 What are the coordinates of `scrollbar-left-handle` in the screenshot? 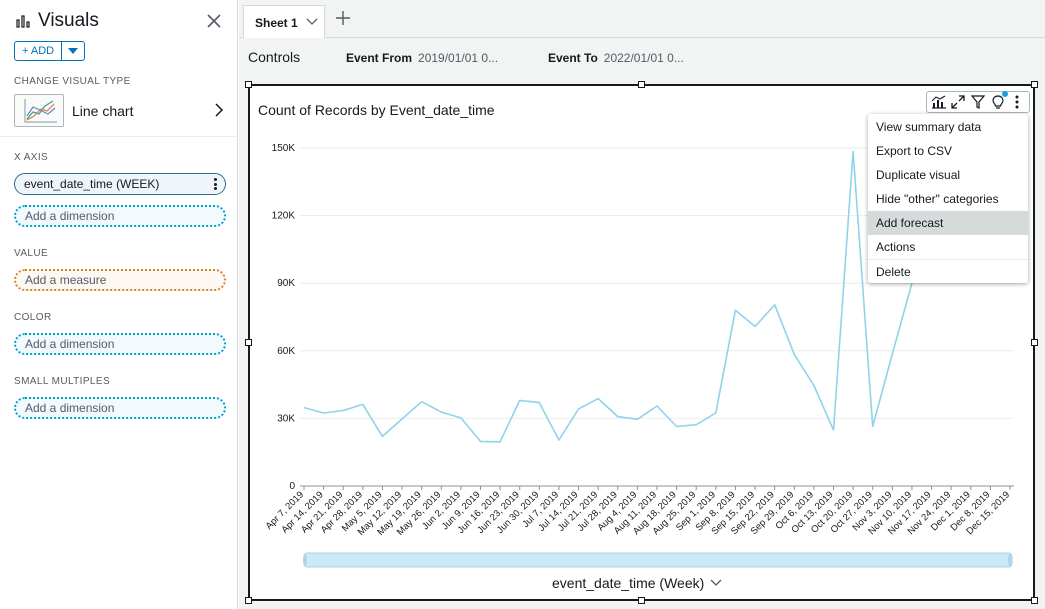 It's located at (305, 560).